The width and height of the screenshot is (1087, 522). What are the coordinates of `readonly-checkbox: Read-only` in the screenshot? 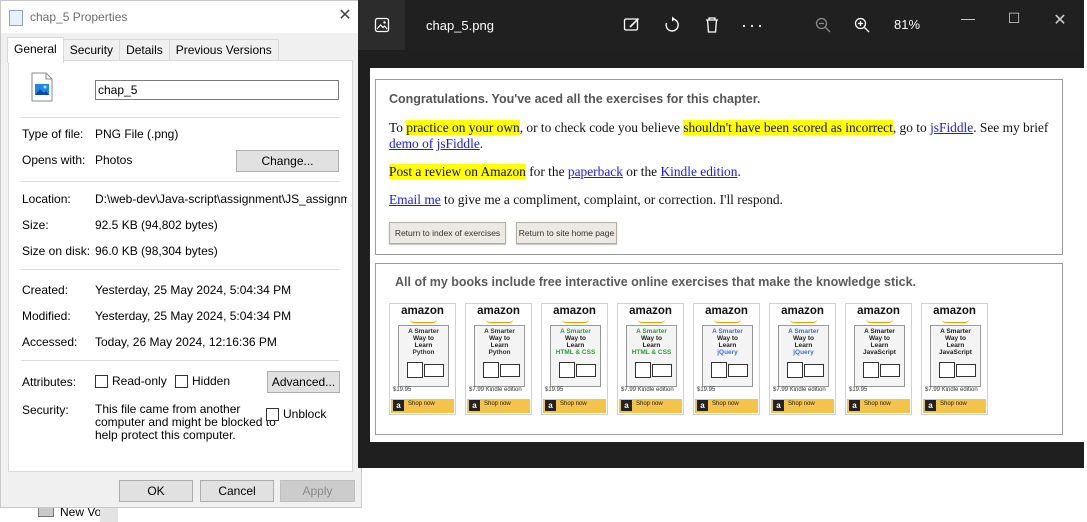 It's located at (131, 381).